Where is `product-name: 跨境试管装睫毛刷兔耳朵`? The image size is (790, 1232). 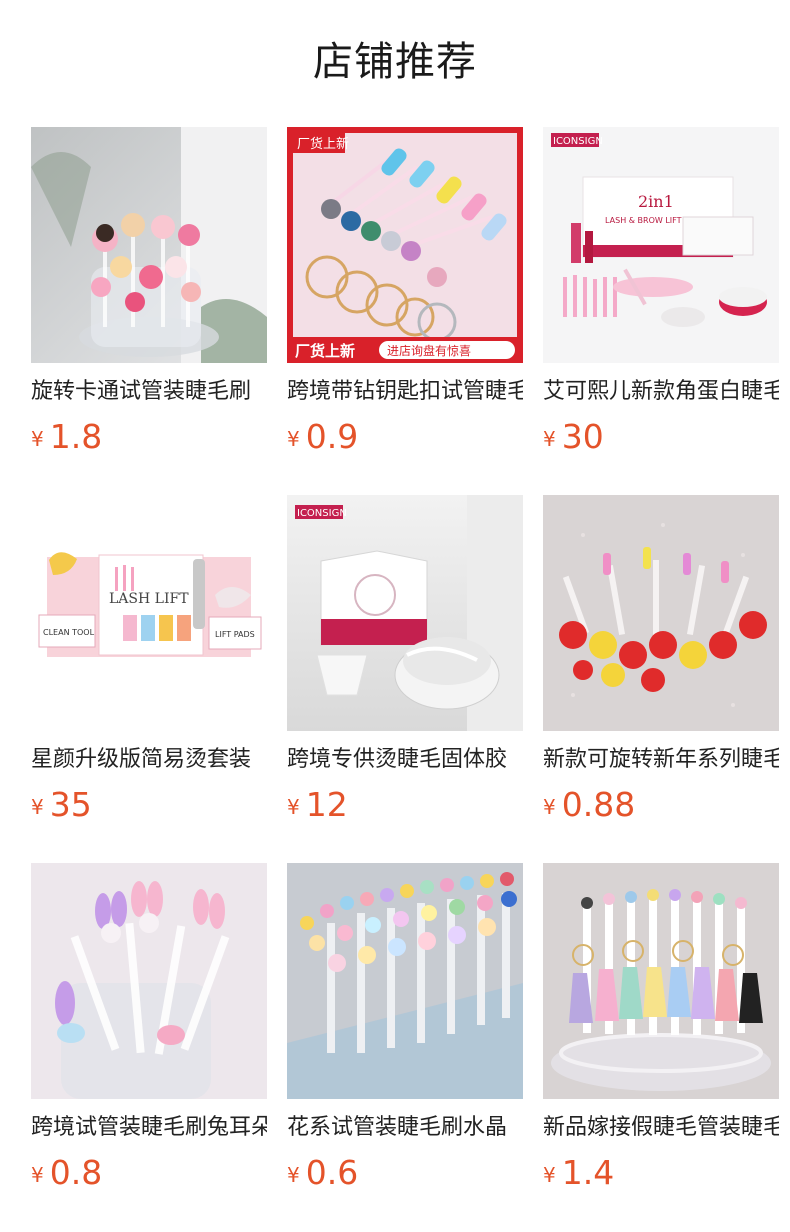
product-name: 跨境试管装睫毛刷兔耳朵 is located at coordinates (149, 1128).